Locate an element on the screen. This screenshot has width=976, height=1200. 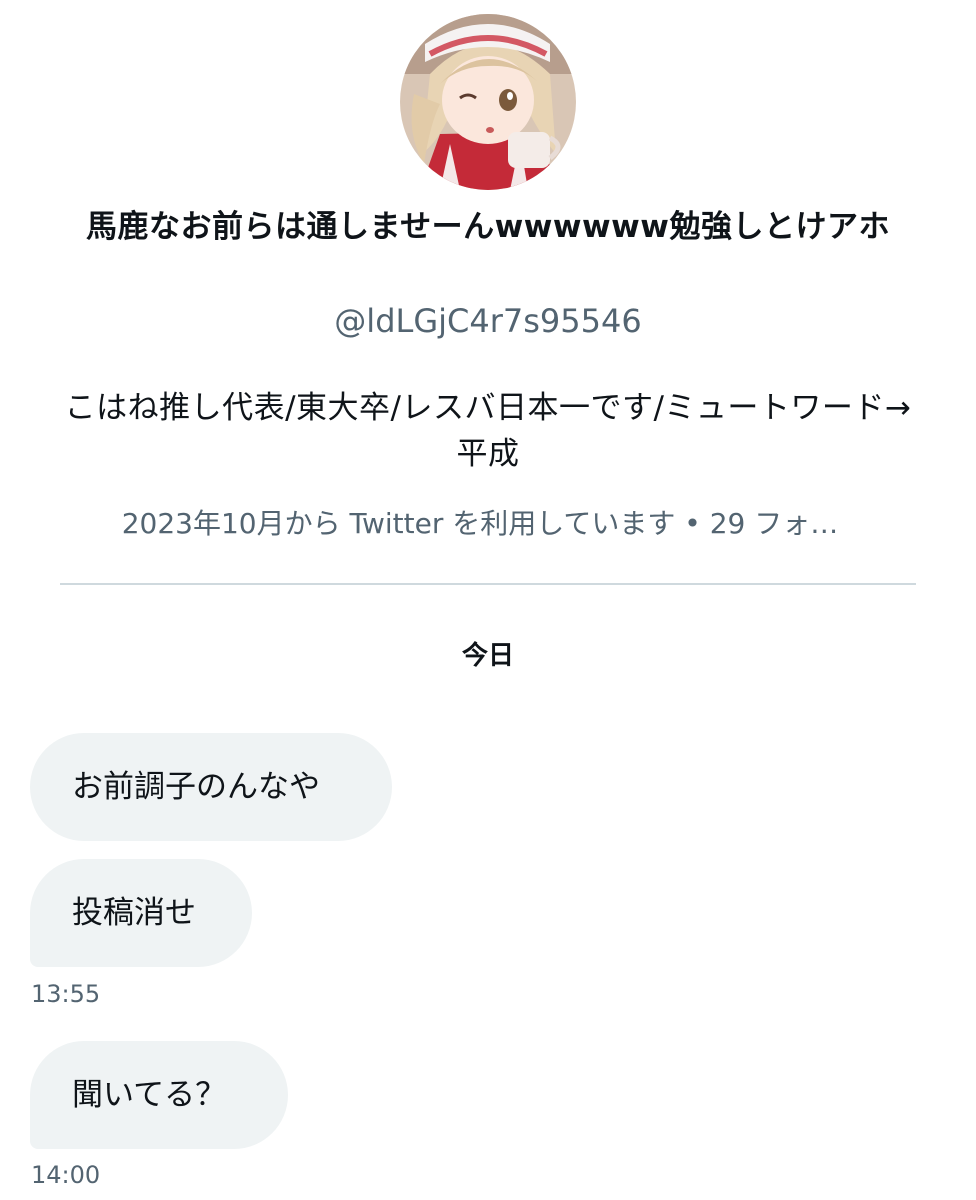
profile-avatar is located at coordinates (488, 102).